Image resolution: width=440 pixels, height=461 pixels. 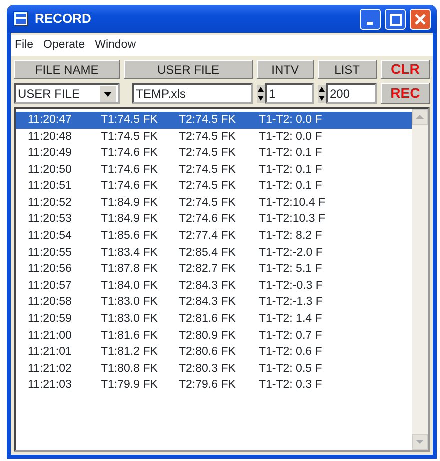 What do you see at coordinates (50, 203) in the screenshot?
I see `log-cell-text: 11:20:52` at bounding box center [50, 203].